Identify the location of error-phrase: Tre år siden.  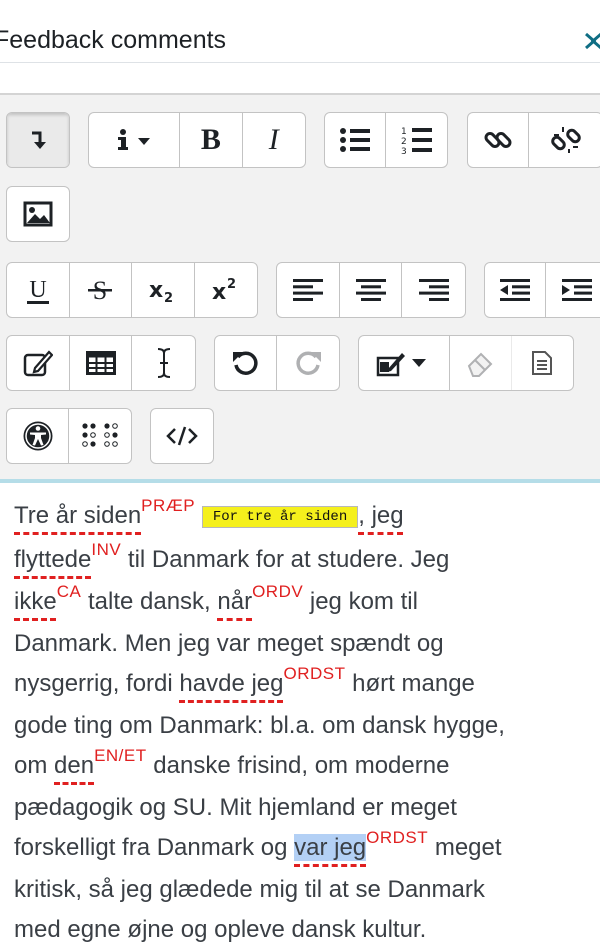
(77, 515).